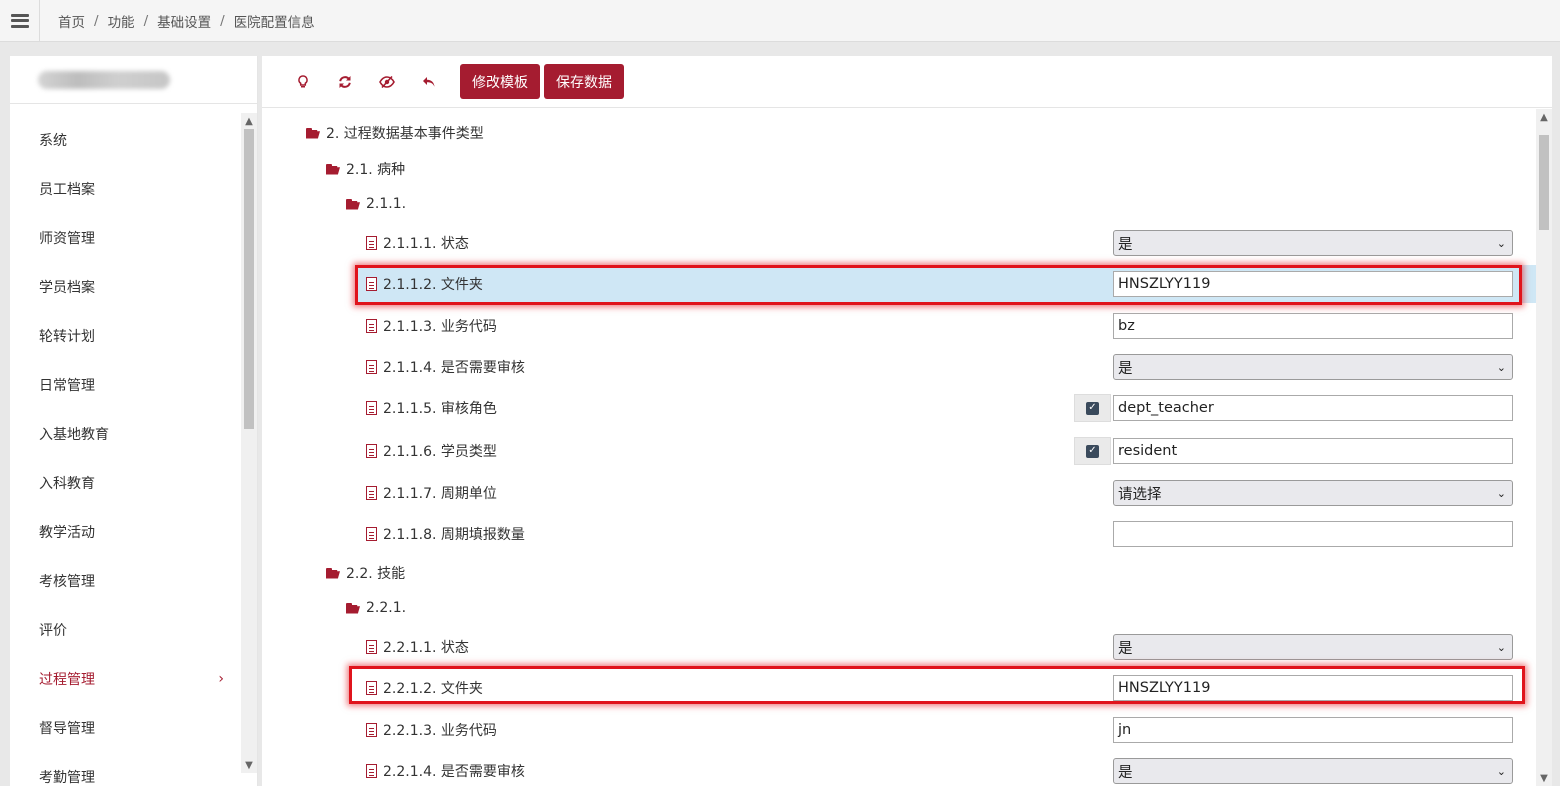 The image size is (1560, 786). What do you see at coordinates (71, 21) in the screenshot?
I see `breadcrumb-home: 首页` at bounding box center [71, 21].